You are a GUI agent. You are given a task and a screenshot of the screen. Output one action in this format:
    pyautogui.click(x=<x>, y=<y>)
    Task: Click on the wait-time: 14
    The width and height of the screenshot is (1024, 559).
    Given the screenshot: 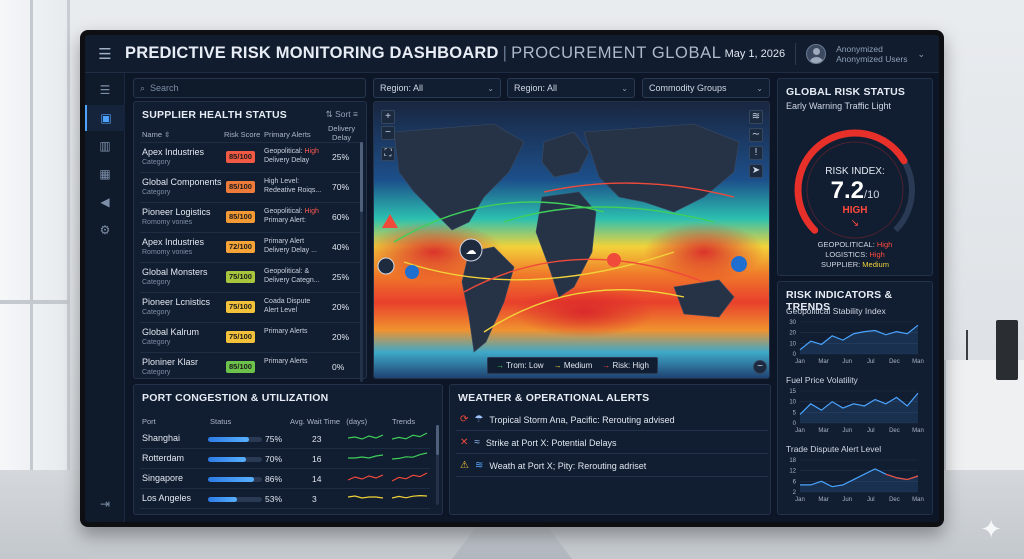 What is the action you would take?
    pyautogui.click(x=317, y=479)
    